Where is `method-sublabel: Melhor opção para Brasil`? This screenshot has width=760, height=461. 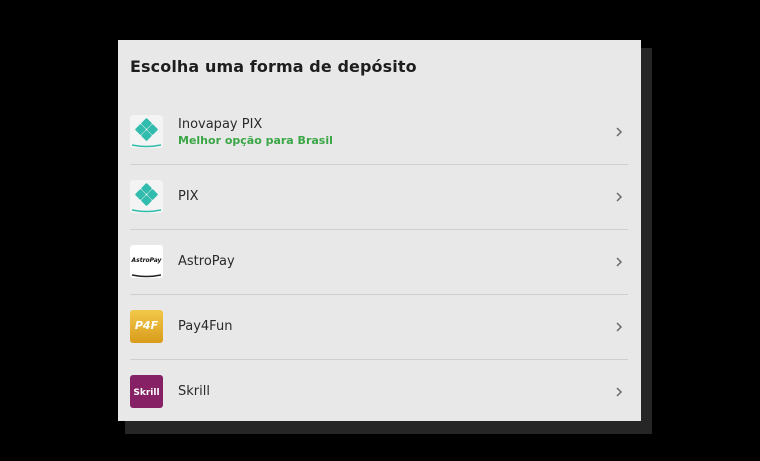
method-sublabel: Melhor opção para Brasil is located at coordinates (255, 140).